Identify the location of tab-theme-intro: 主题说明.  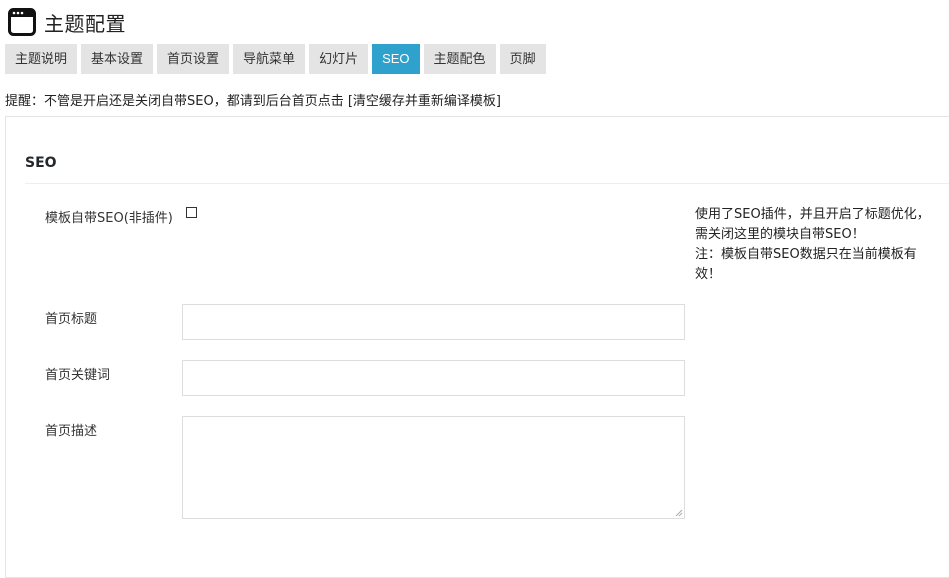
(41, 59).